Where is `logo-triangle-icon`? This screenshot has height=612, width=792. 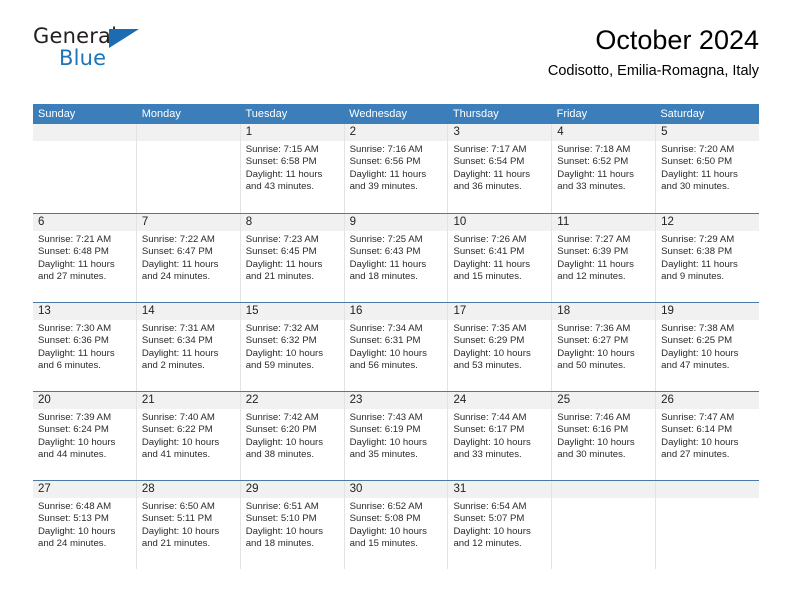 logo-triangle-icon is located at coordinates (124, 38).